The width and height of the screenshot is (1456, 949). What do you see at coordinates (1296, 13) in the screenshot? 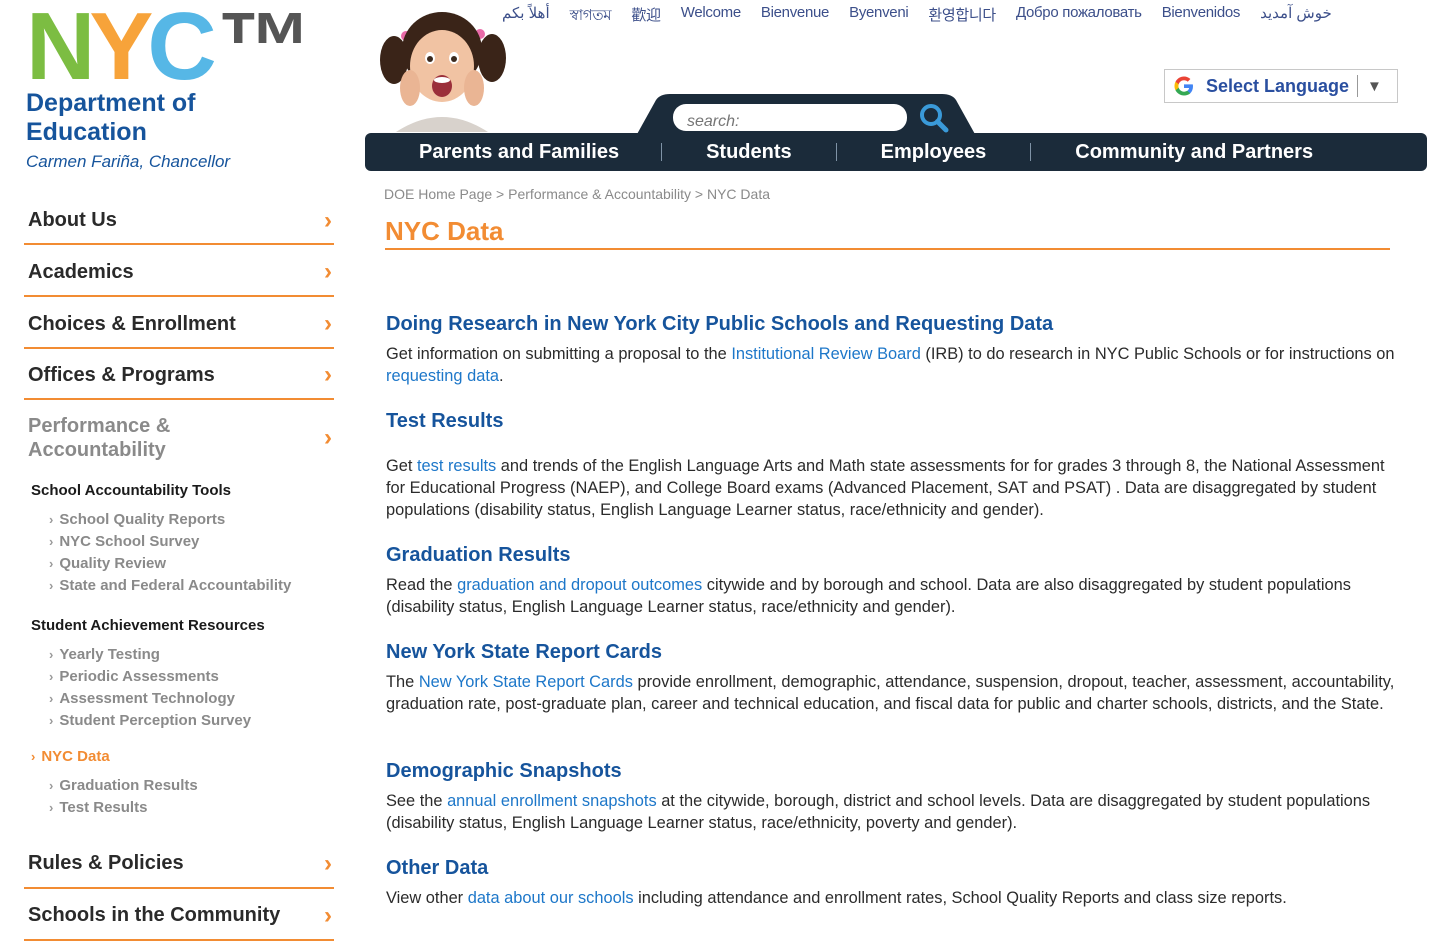
I see `welcome-urdu: خوش آمدید` at bounding box center [1296, 13].